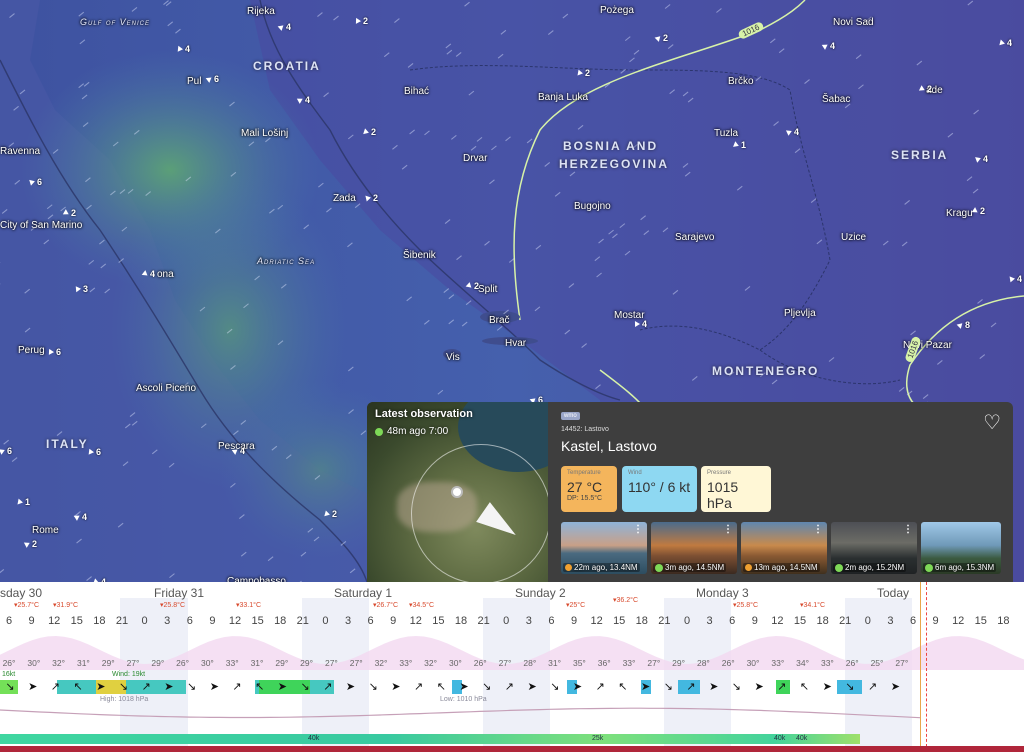 This screenshot has height=752, width=1024. I want to click on city-label: Tuzla, so click(726, 133).